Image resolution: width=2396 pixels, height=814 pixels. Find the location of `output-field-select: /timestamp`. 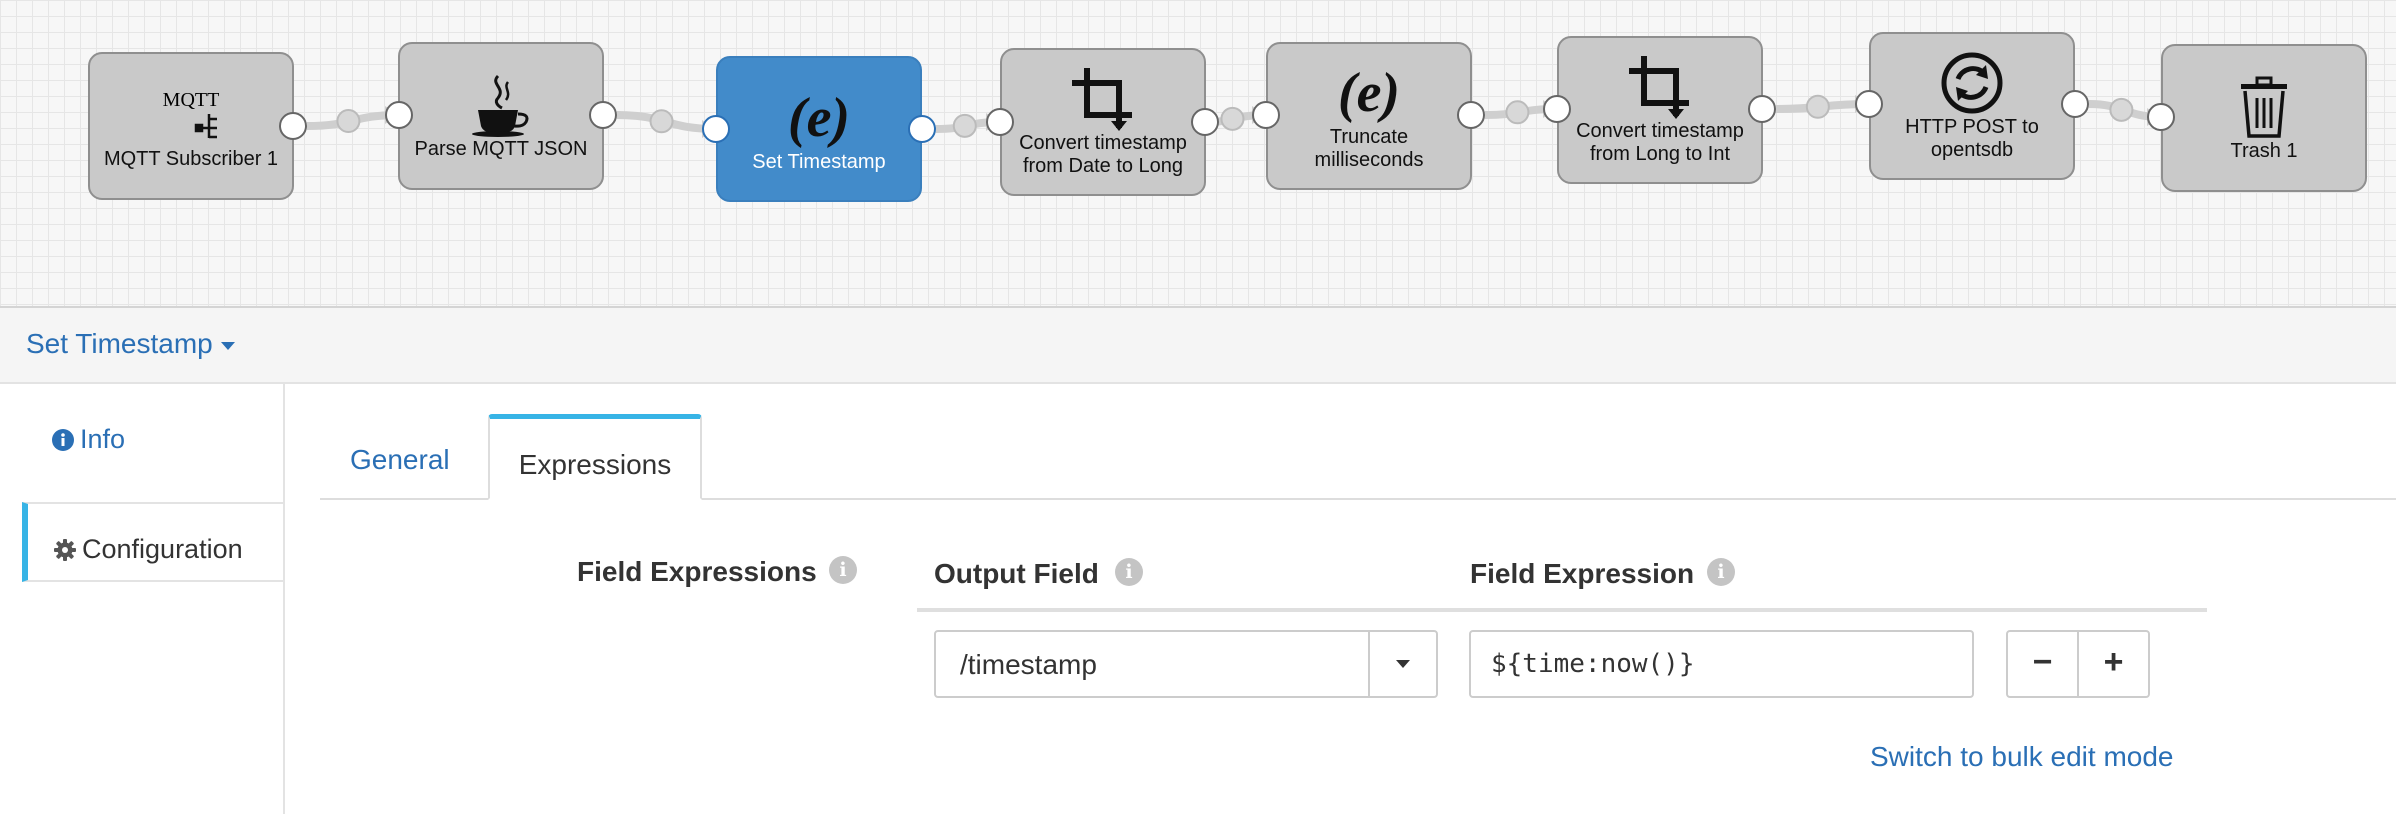

output-field-select: /timestamp is located at coordinates (1186, 664).